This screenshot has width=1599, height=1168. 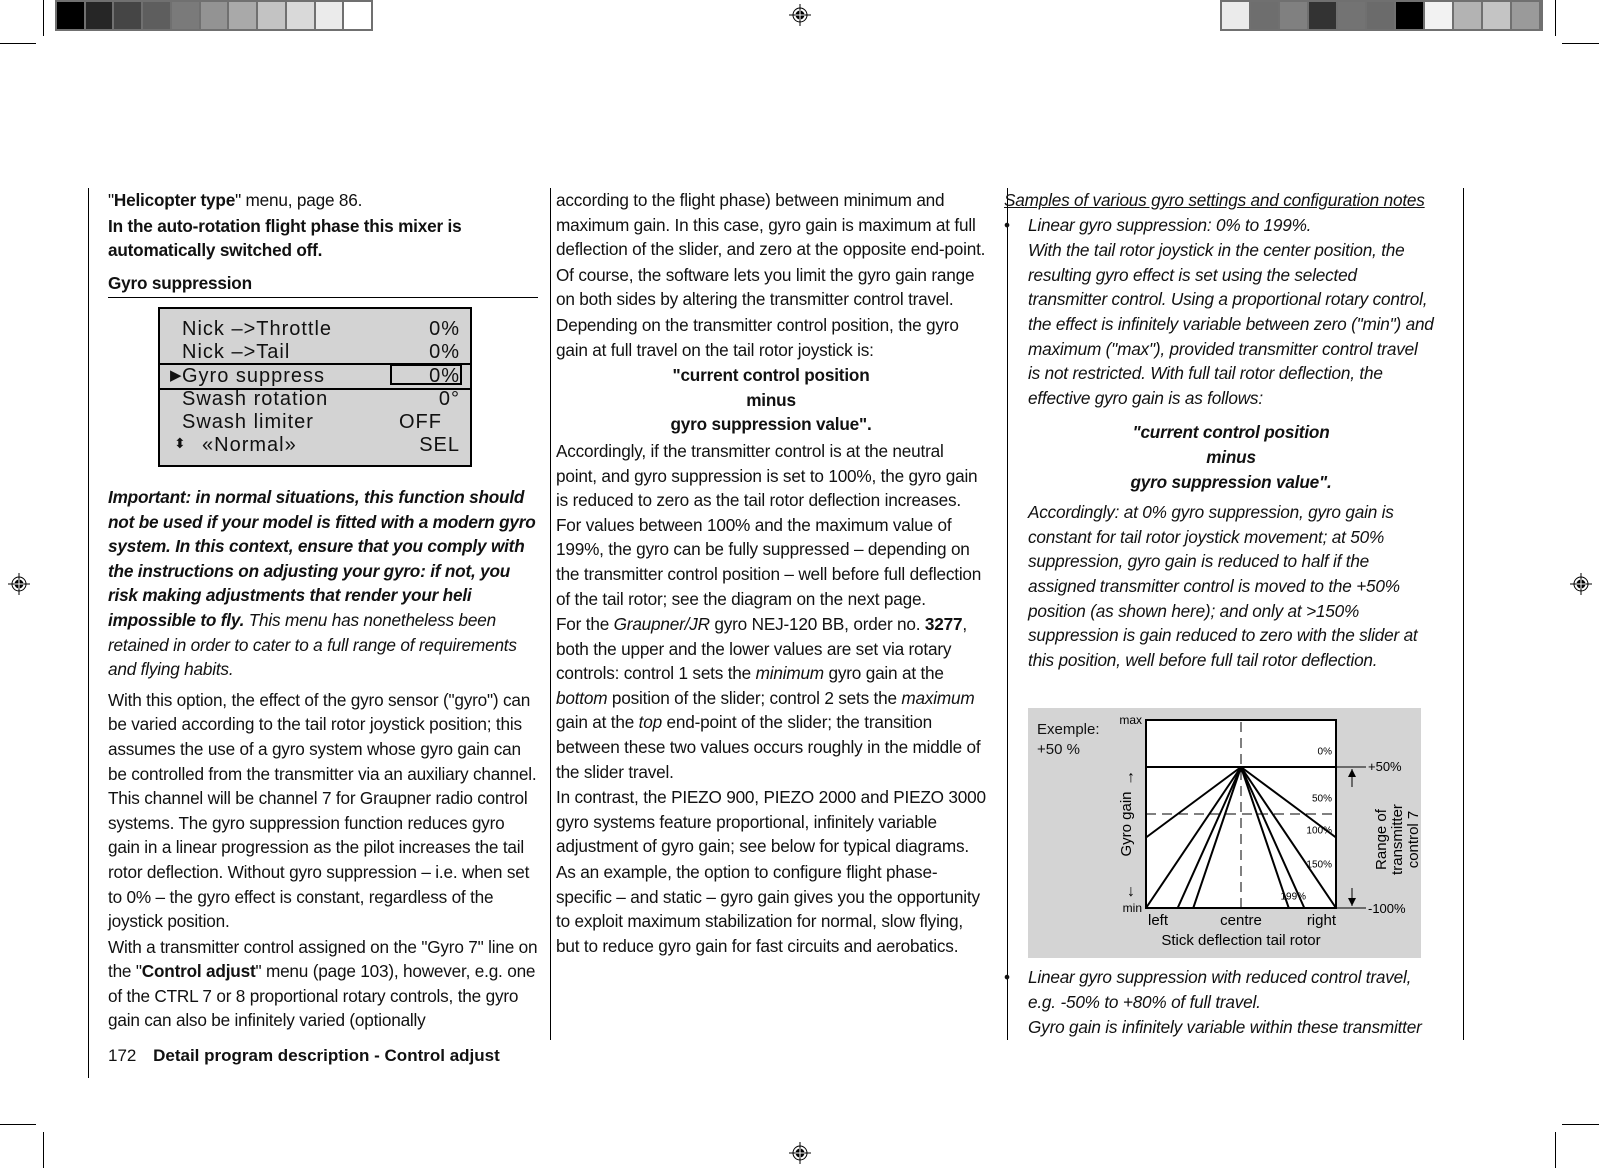 I want to click on menu-reference-link: Helicopter type, so click(x=174, y=200).